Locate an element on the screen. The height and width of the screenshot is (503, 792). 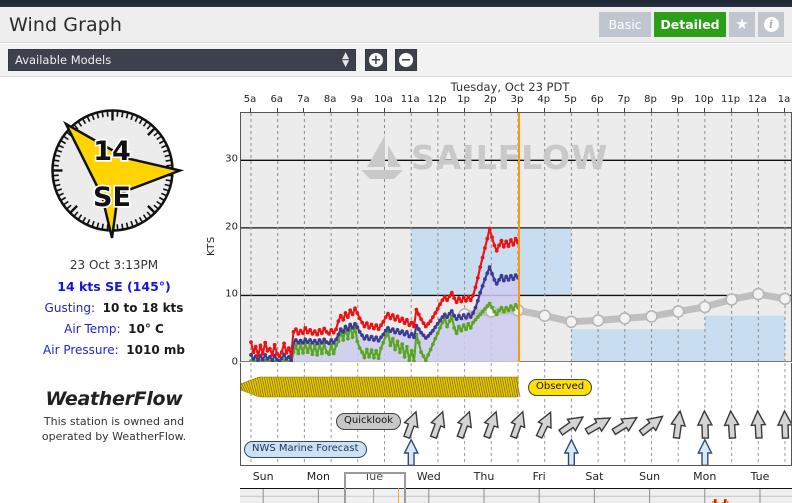
navigator-day-label: Sat is located at coordinates (594, 476).